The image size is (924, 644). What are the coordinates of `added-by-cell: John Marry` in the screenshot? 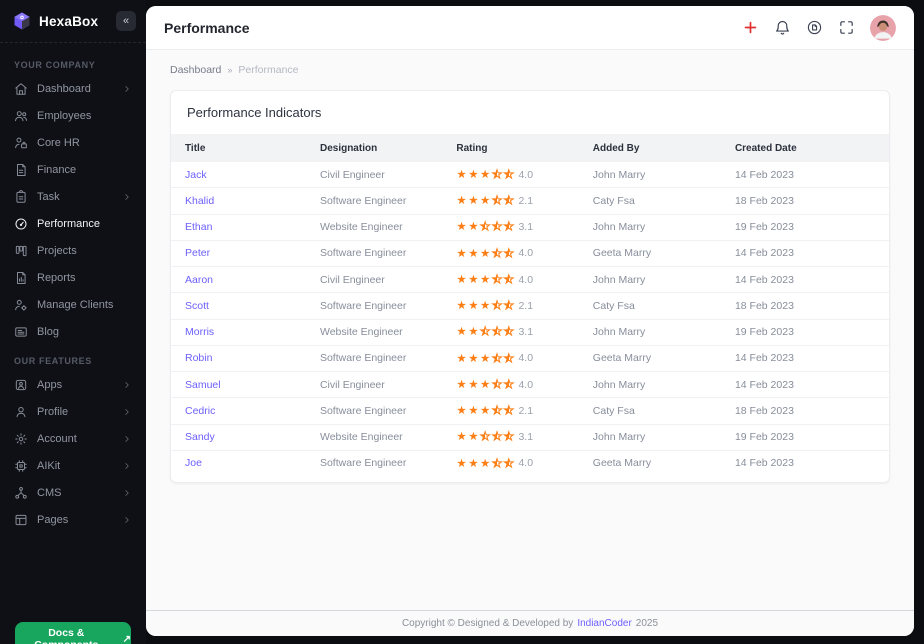 It's located at (649, 437).